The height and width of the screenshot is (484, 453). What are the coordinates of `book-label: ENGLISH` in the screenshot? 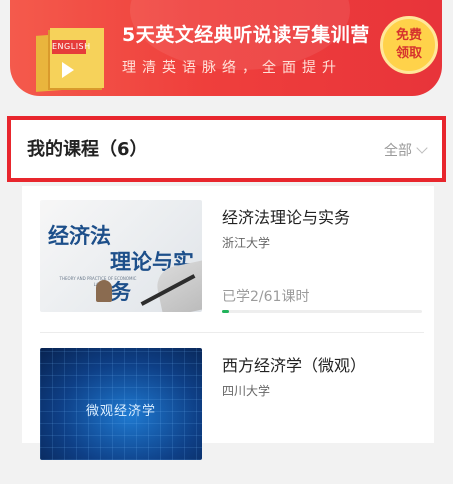 It's located at (71, 47).